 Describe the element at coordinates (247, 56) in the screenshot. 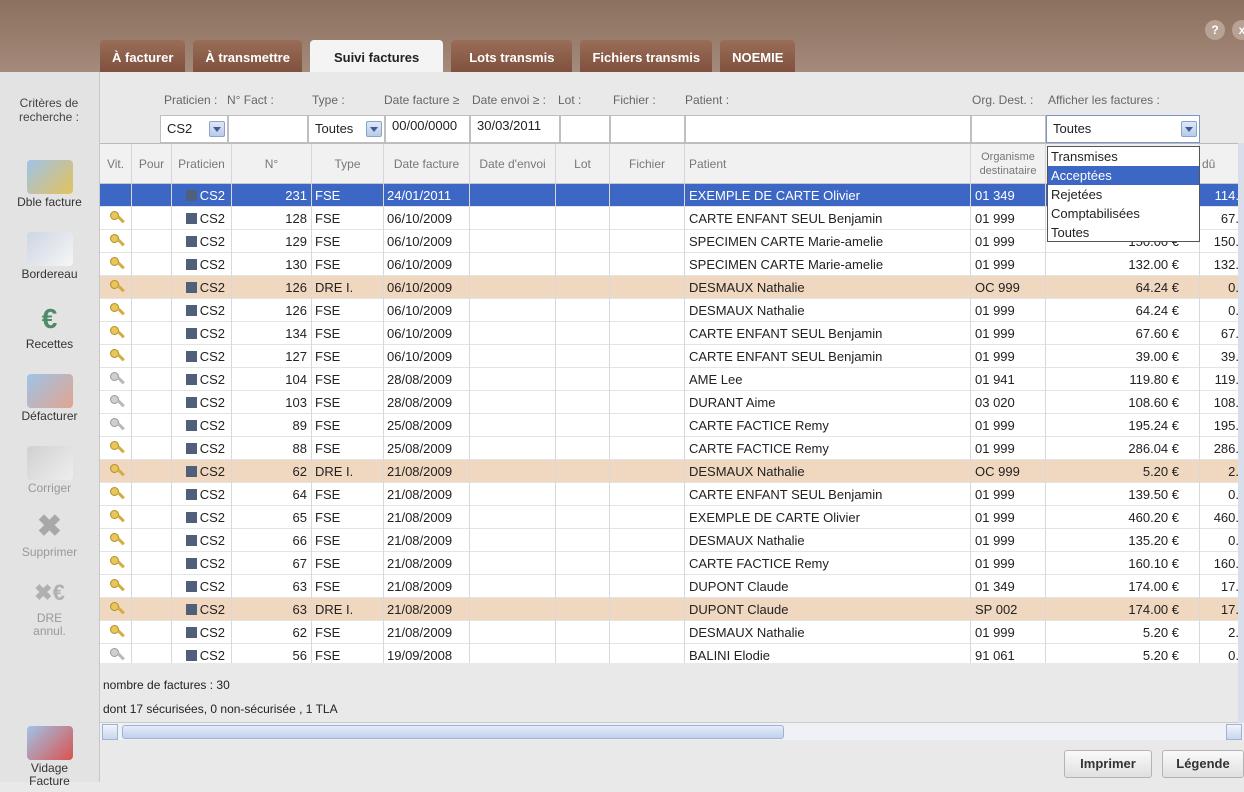

I see `tab-a-transmettre: À transmettre` at that location.